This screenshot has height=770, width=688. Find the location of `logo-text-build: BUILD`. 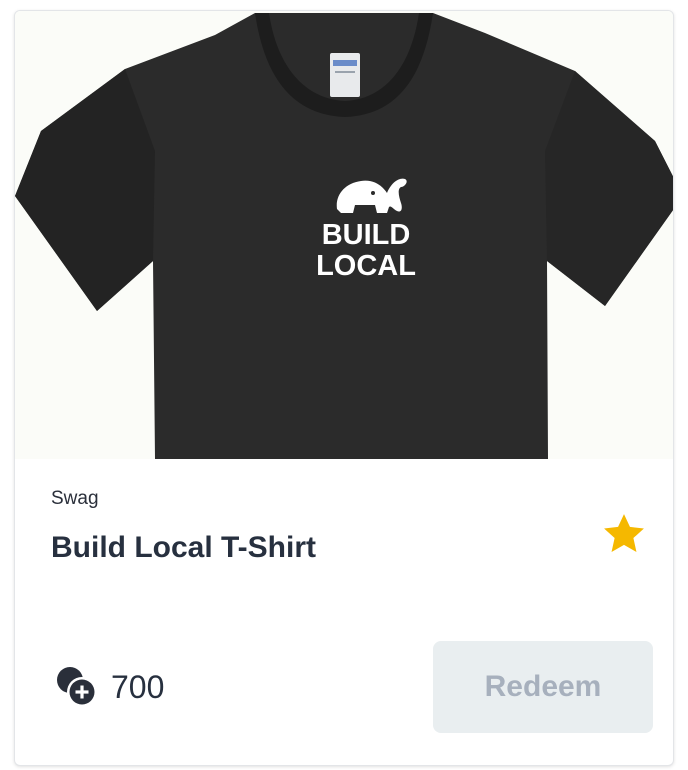

logo-text-build: BUILD is located at coordinates (366, 235).